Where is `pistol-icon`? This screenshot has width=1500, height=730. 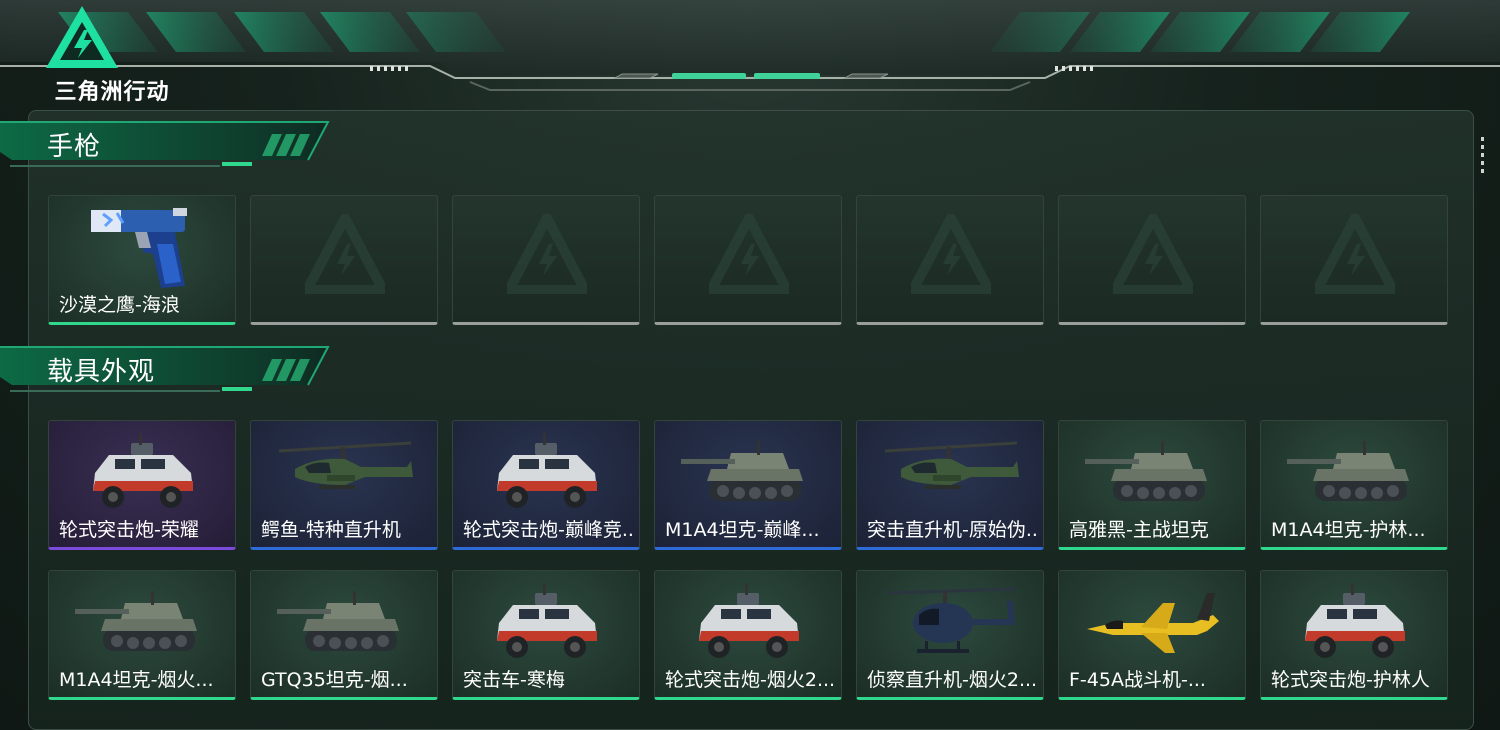
pistol-icon is located at coordinates (143, 249).